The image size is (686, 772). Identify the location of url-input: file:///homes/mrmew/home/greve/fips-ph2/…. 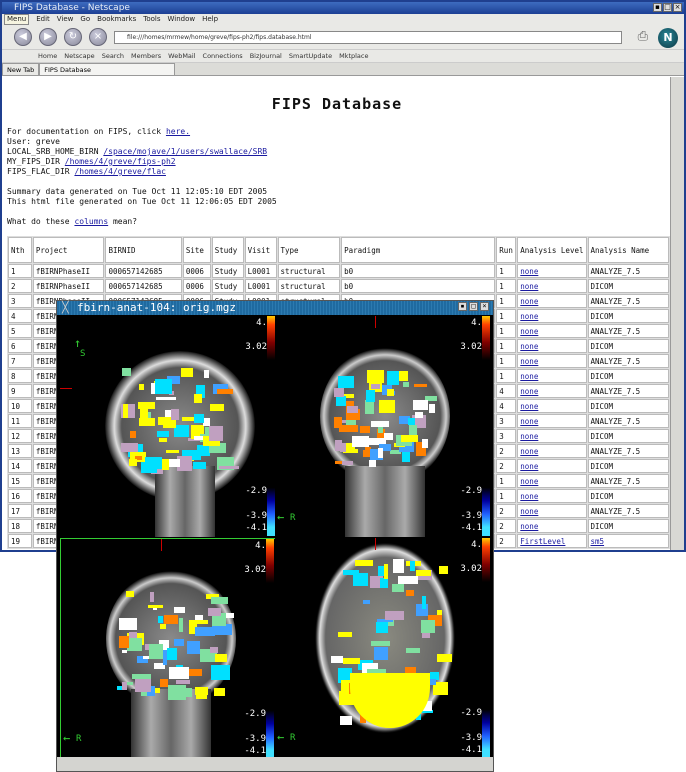
(368, 37).